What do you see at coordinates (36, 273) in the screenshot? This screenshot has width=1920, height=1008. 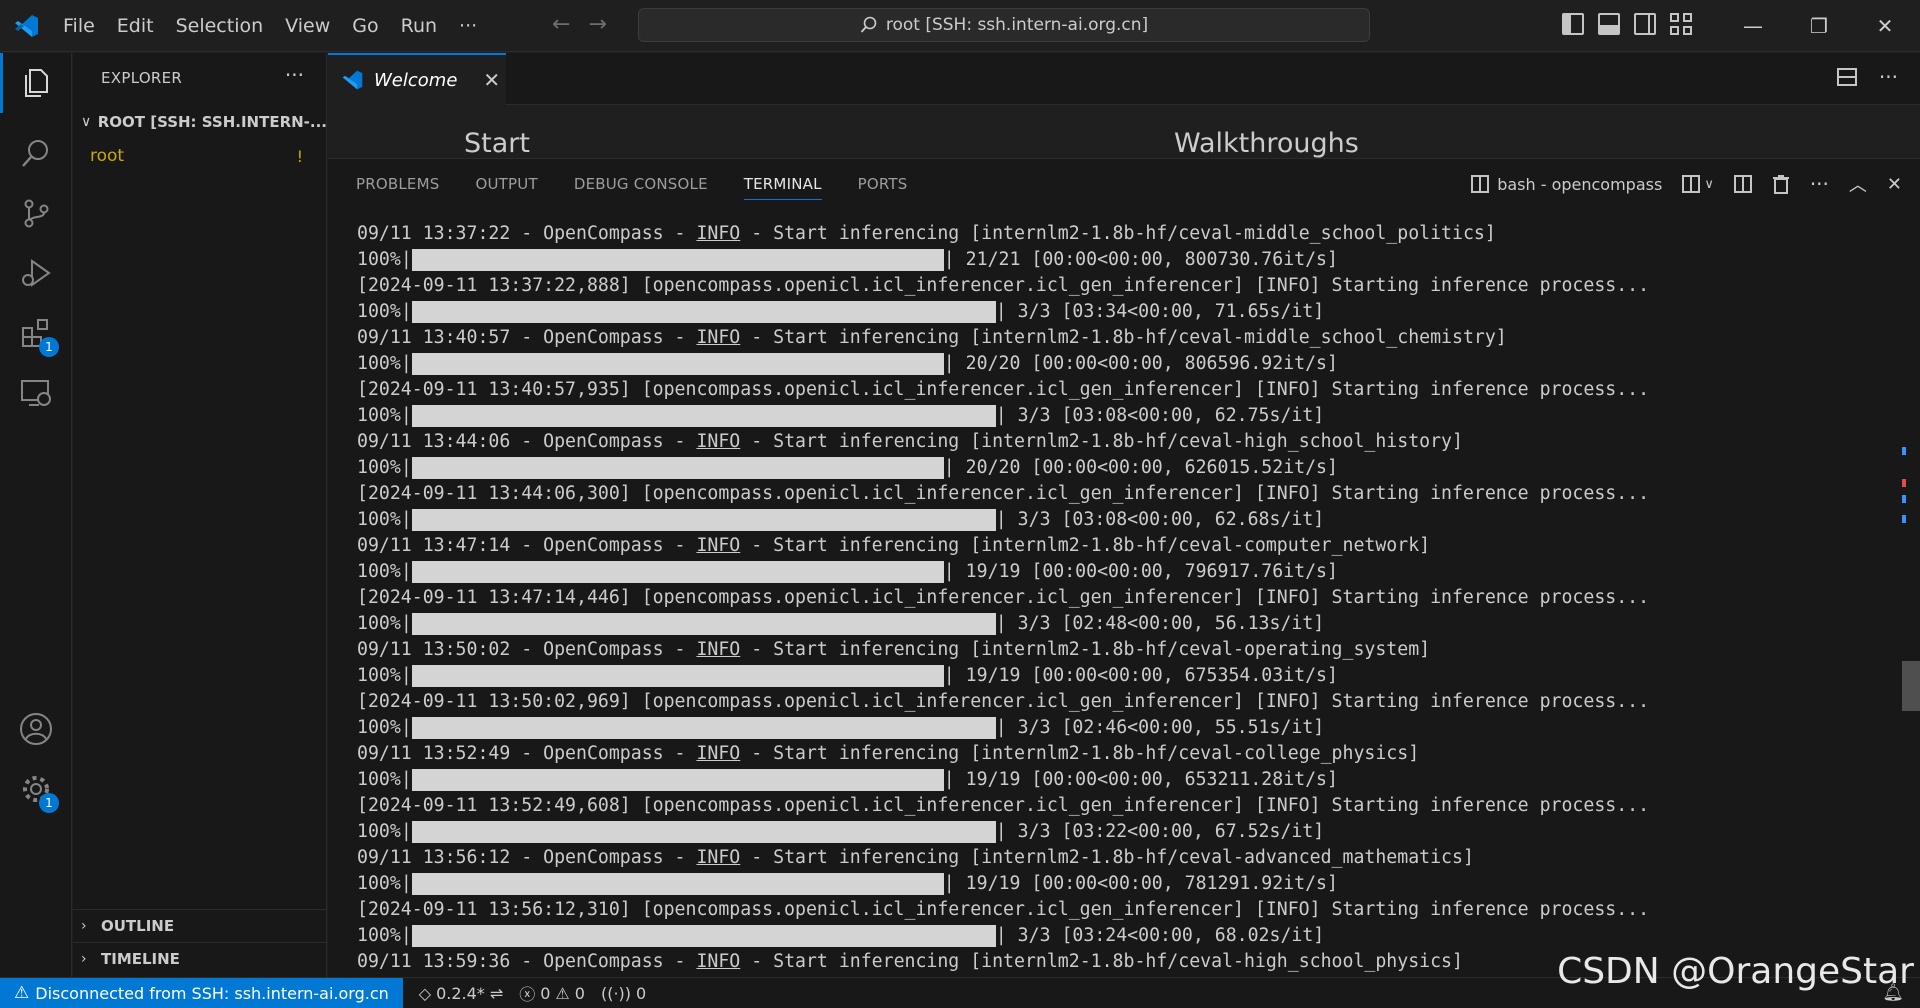 I see `activity-run-debug` at bounding box center [36, 273].